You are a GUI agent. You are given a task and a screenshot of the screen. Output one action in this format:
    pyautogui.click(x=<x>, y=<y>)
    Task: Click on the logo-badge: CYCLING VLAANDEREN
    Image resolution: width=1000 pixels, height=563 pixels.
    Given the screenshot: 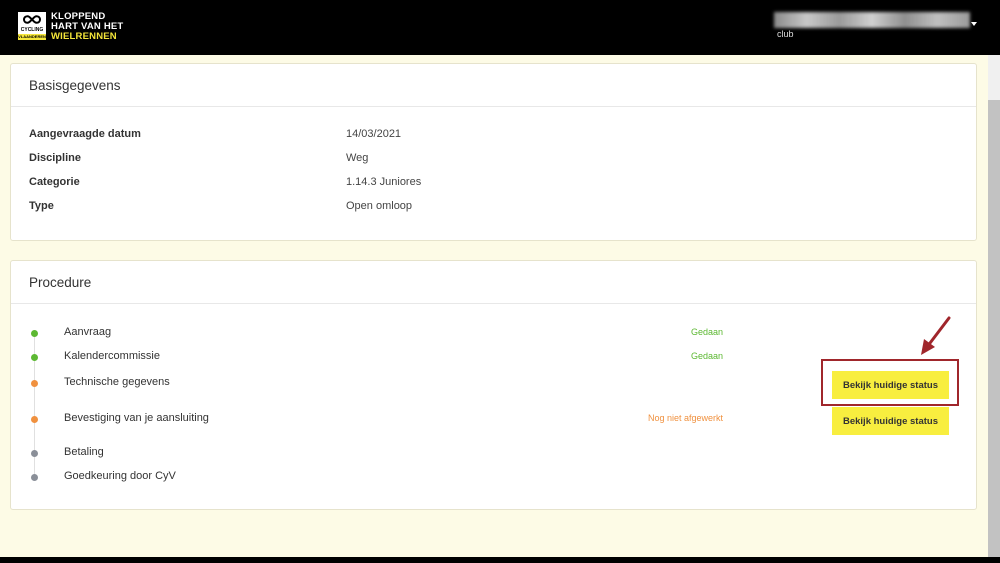 What is the action you would take?
    pyautogui.click(x=32, y=26)
    